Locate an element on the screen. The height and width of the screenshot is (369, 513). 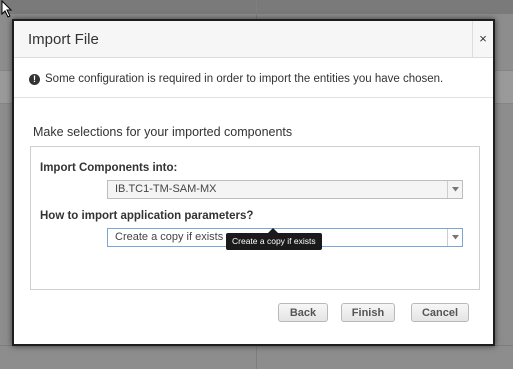
mouse-cursor-icon is located at coordinates (7, 9).